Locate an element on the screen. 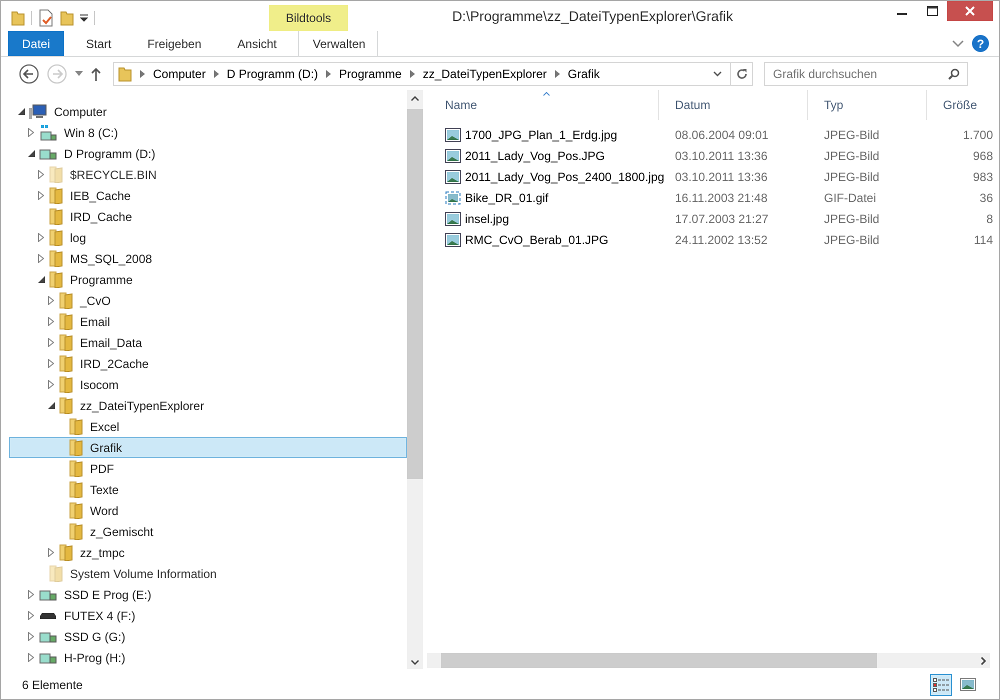 Image resolution: width=1000 pixels, height=700 pixels. folder-icon is located at coordinates (18, 18).